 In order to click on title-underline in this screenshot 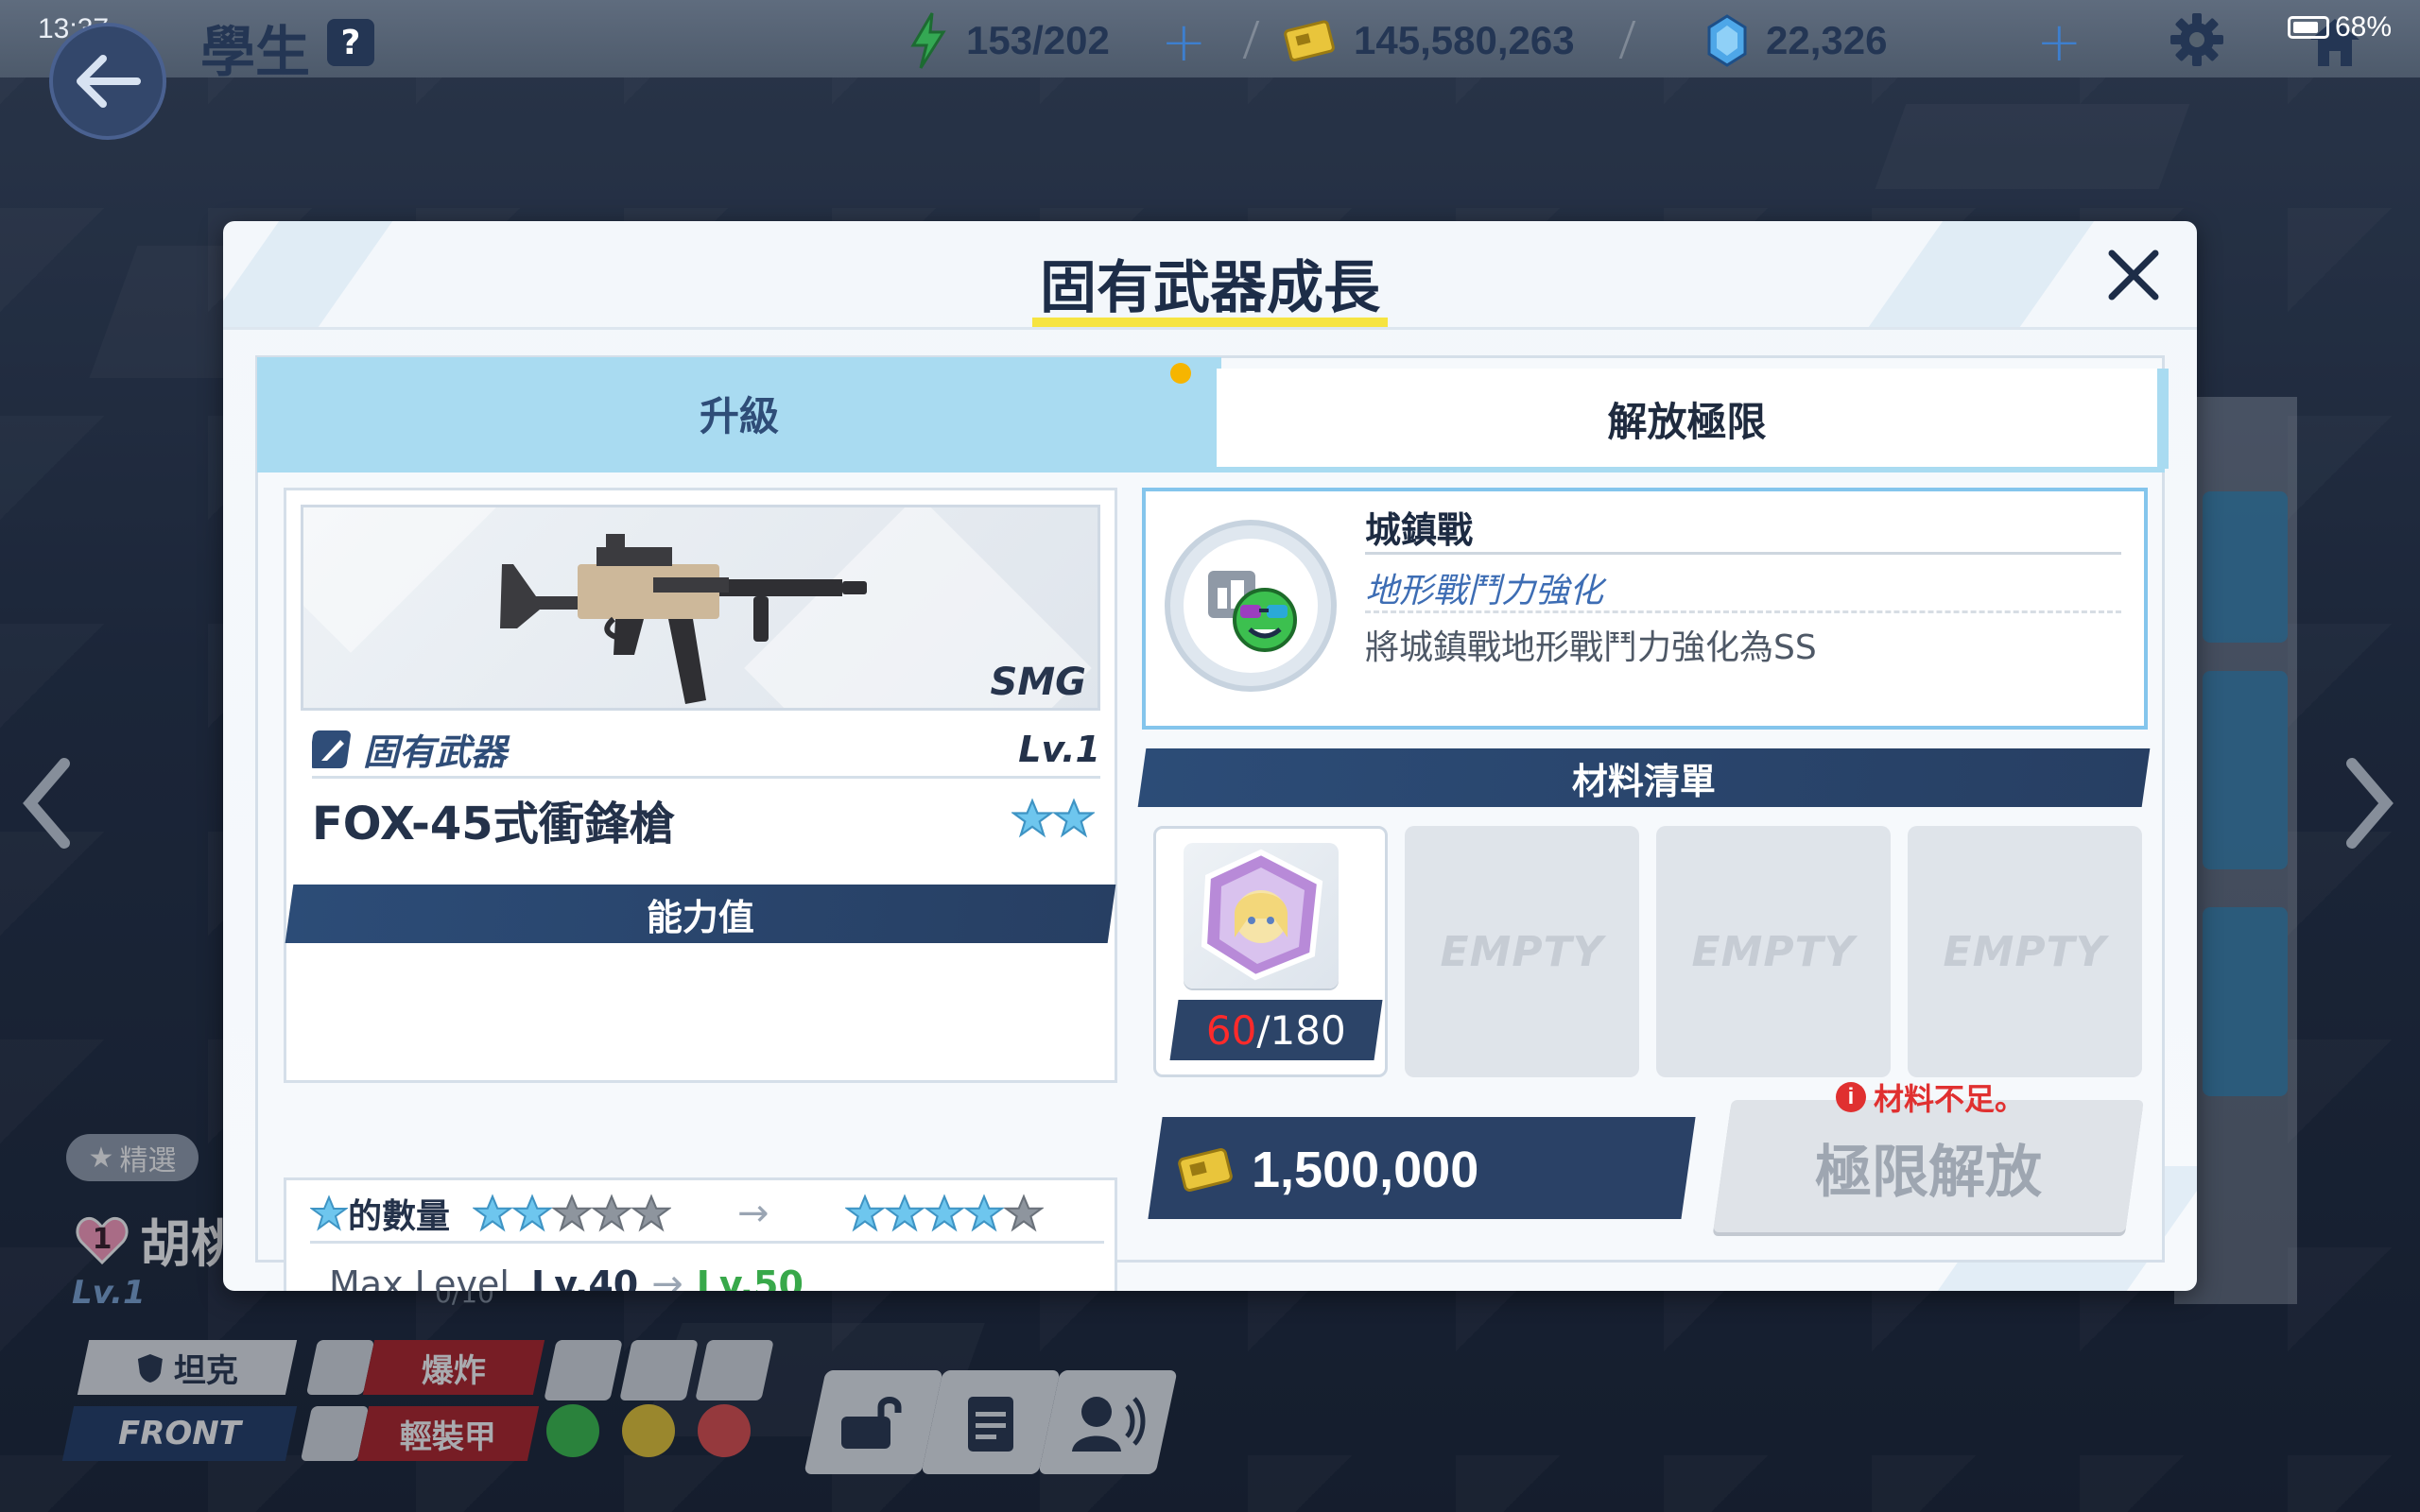, I will do `click(1210, 322)`.